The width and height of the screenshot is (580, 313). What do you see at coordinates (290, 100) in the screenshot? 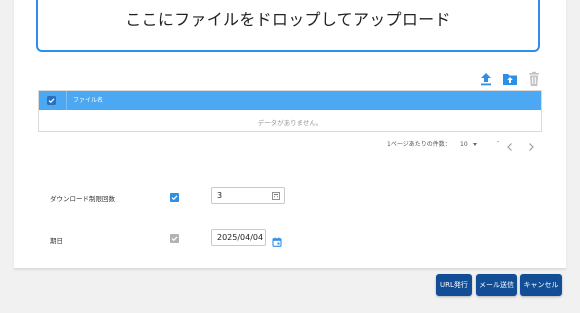
I see `table-header: ファイル名` at bounding box center [290, 100].